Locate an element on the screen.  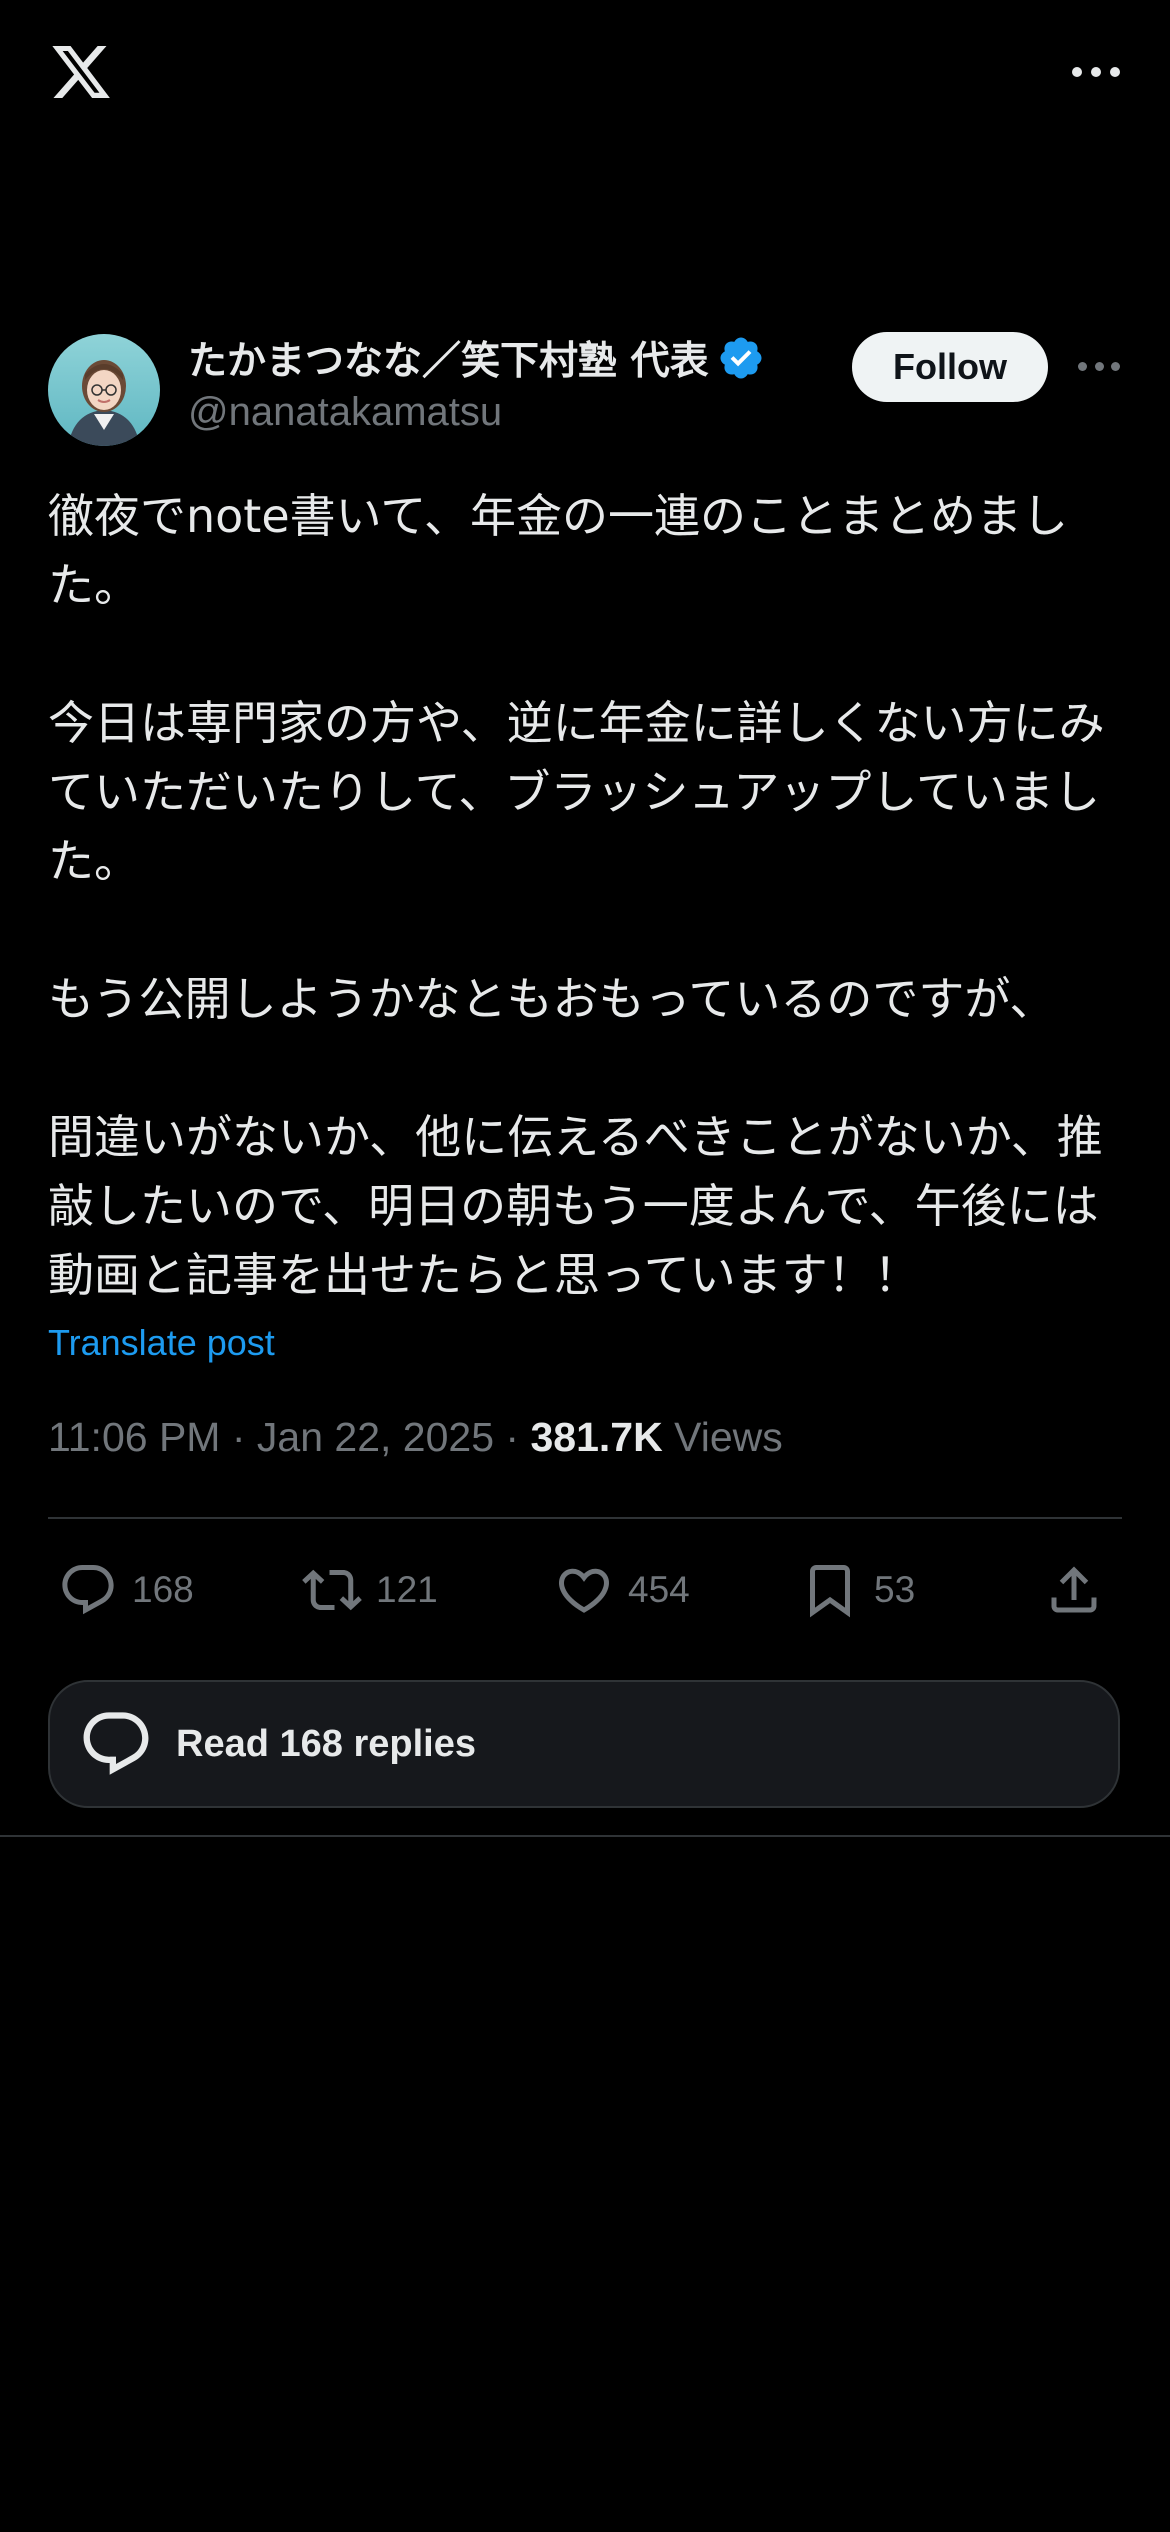
more-options-icon is located at coordinates (1096, 72).